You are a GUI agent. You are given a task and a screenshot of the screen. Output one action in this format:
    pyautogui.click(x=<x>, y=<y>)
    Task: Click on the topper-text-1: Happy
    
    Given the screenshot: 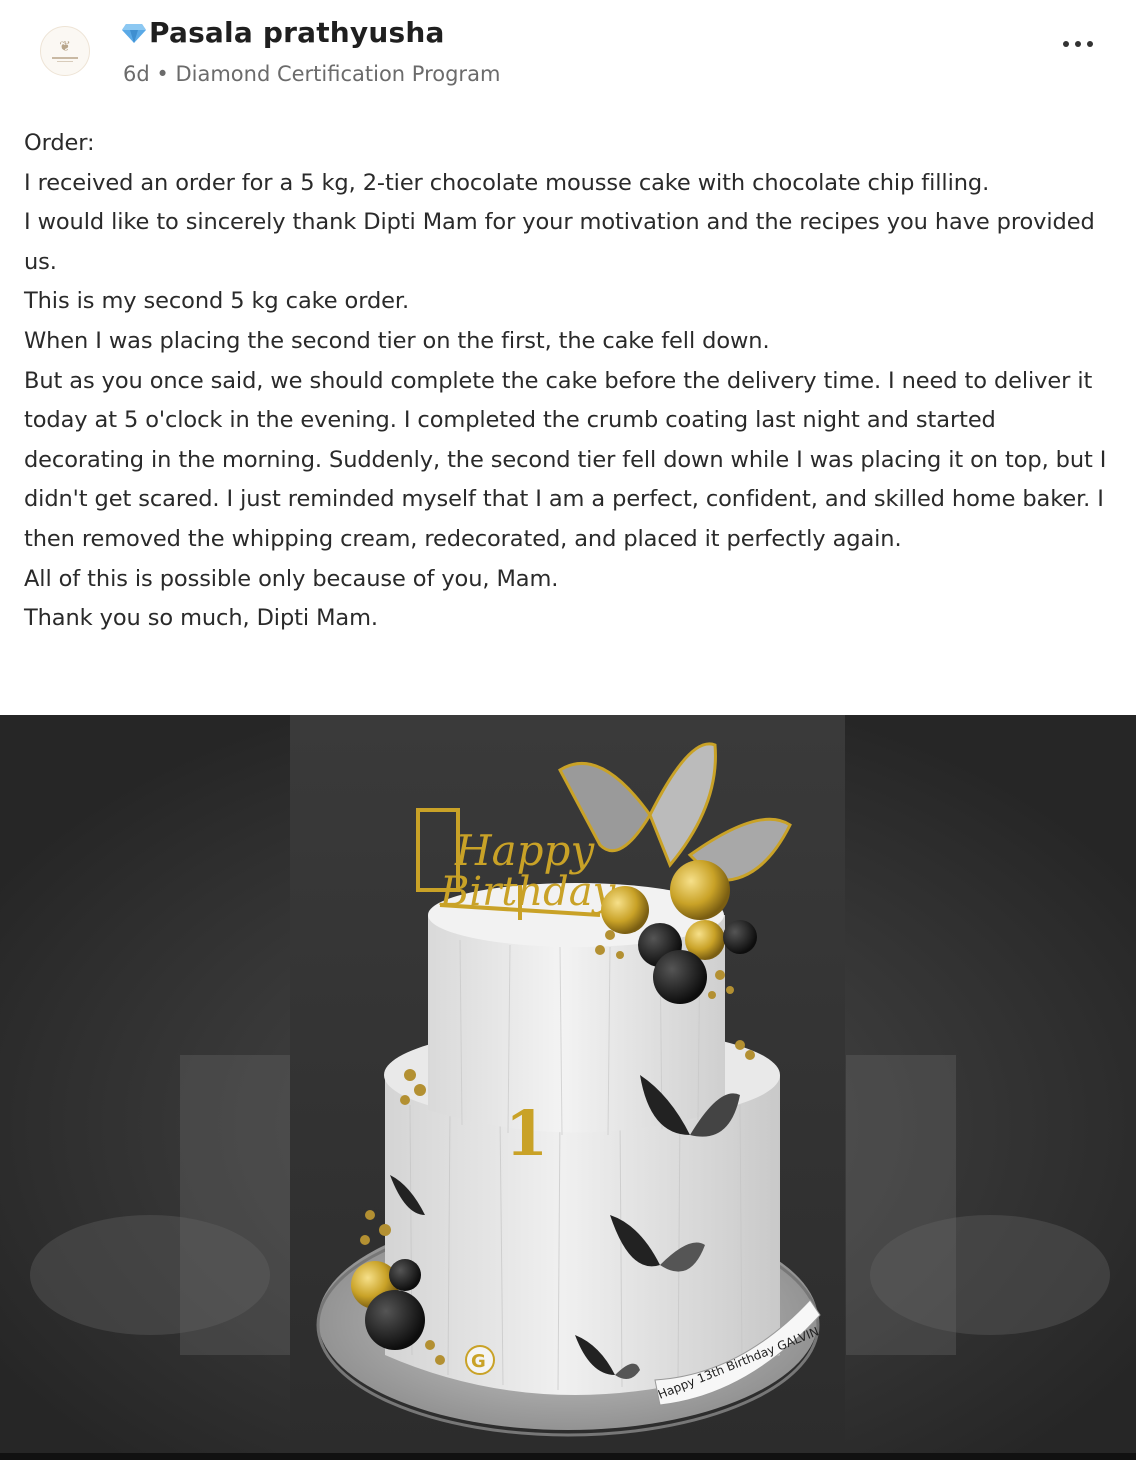 What is the action you would take?
    pyautogui.click(x=524, y=850)
    